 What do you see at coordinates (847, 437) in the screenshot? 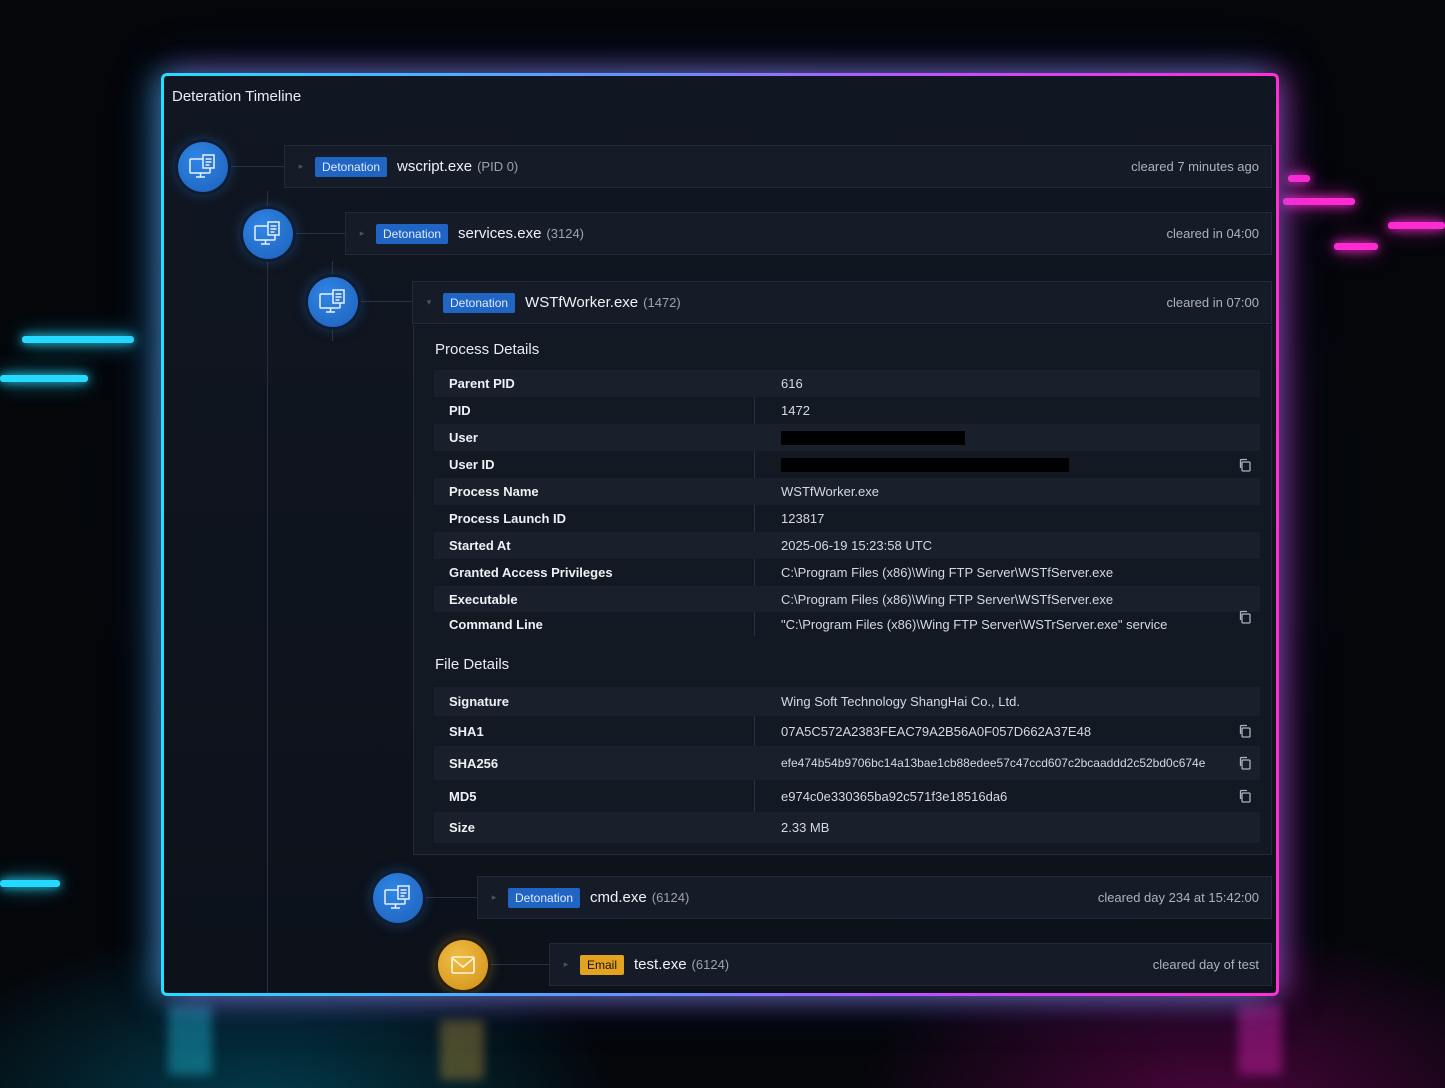
I see `detail-row: User` at bounding box center [847, 437].